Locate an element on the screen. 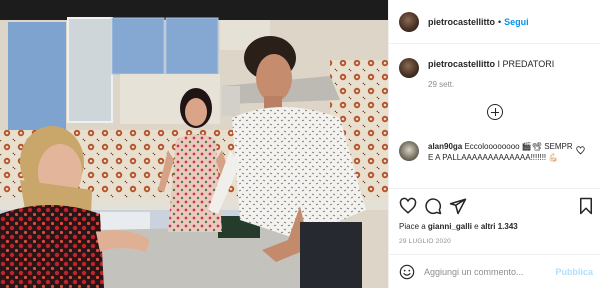  caption-content: I PREDATORI is located at coordinates (525, 64).